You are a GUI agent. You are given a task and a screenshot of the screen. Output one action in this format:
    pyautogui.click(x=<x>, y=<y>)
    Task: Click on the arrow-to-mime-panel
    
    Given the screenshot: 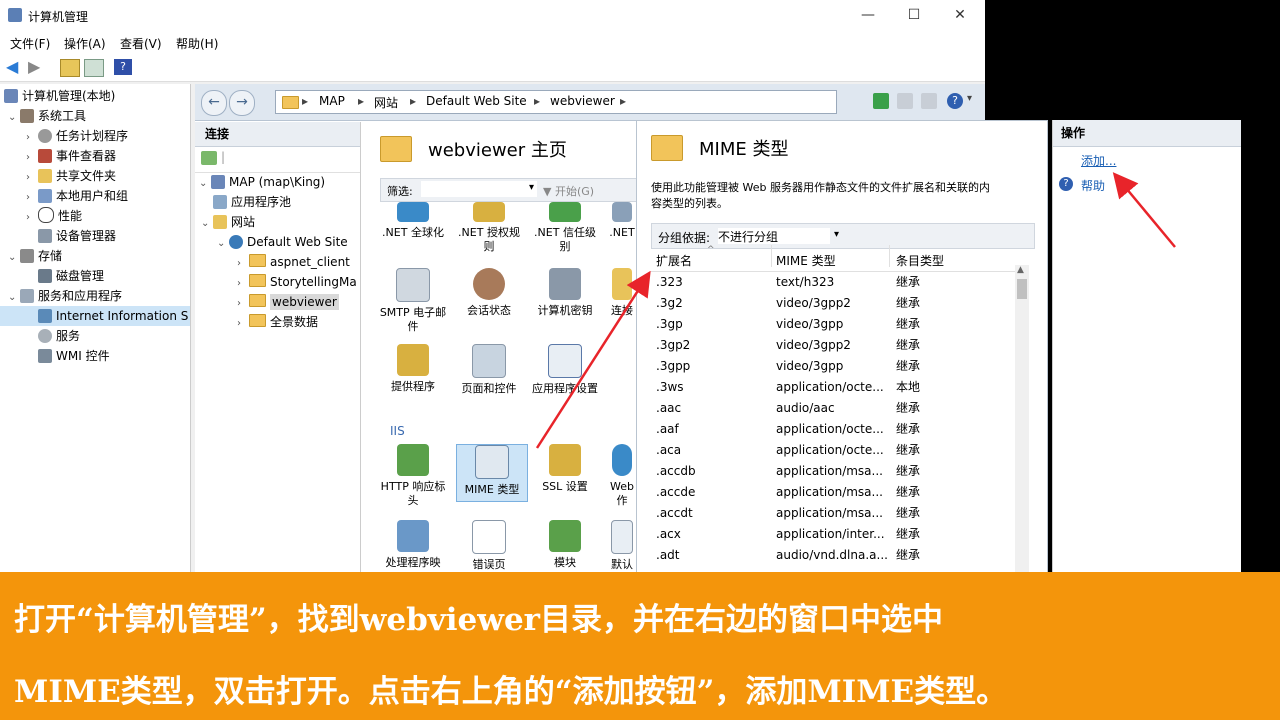 What is the action you would take?
    pyautogui.click(x=593, y=359)
    